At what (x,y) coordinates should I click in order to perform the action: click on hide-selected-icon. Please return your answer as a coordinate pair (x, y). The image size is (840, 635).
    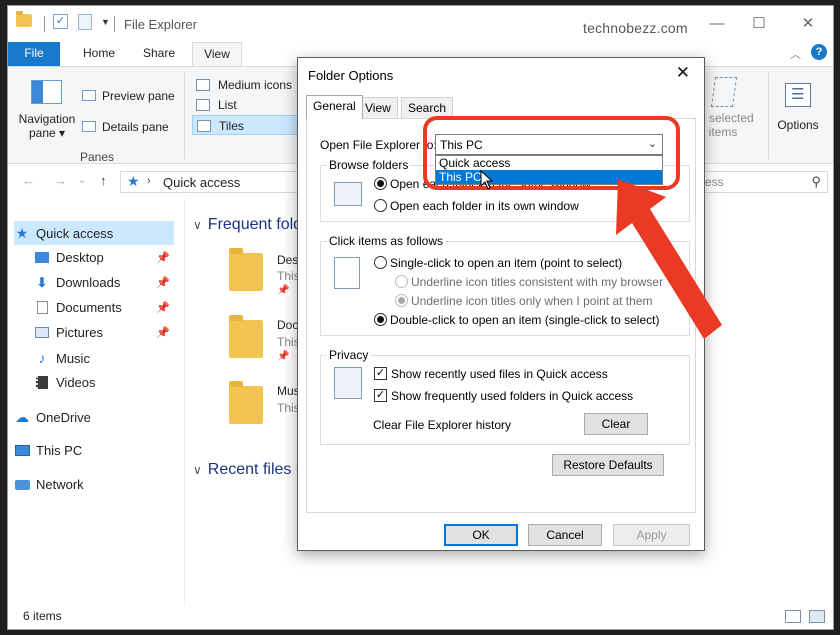
    Looking at the image, I should click on (724, 92).